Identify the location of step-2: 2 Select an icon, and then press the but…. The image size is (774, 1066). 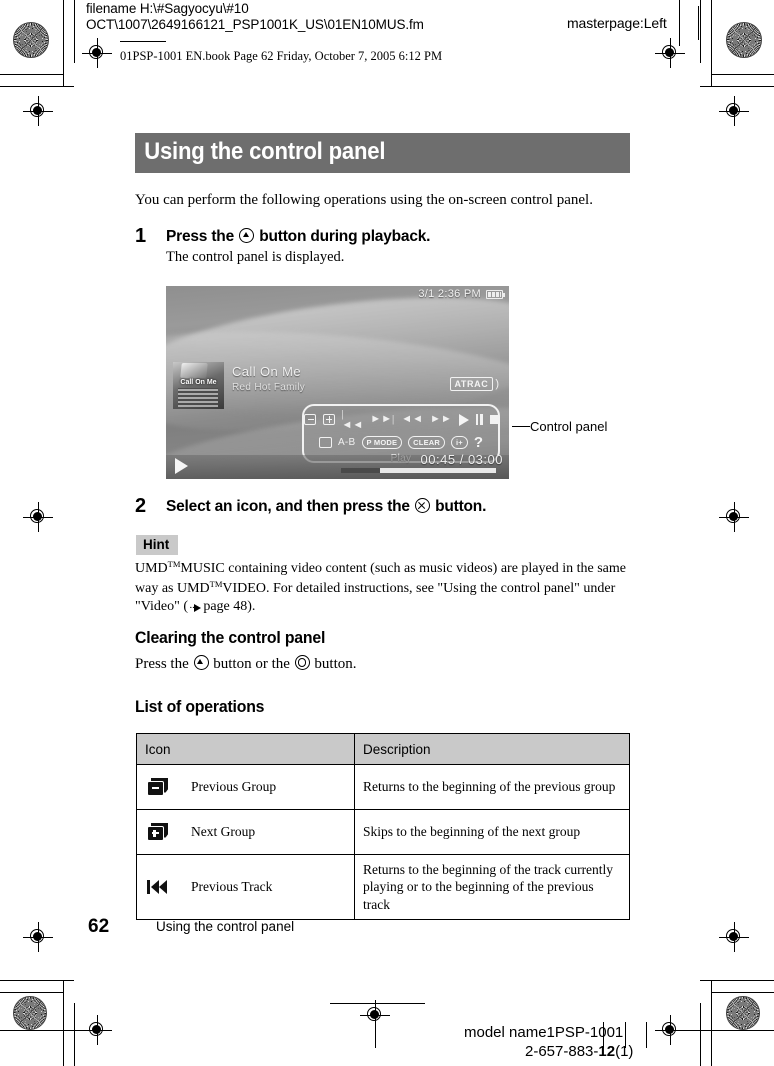
(385, 506).